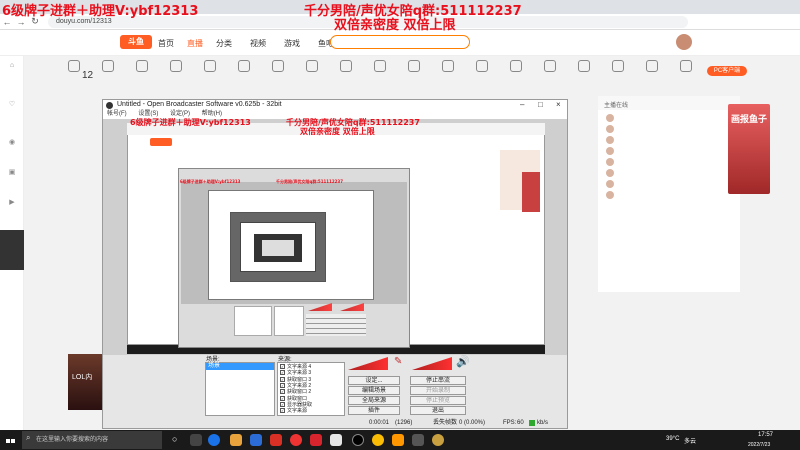 The image size is (800, 450). I want to click on video-app-icon, so click(276, 440).